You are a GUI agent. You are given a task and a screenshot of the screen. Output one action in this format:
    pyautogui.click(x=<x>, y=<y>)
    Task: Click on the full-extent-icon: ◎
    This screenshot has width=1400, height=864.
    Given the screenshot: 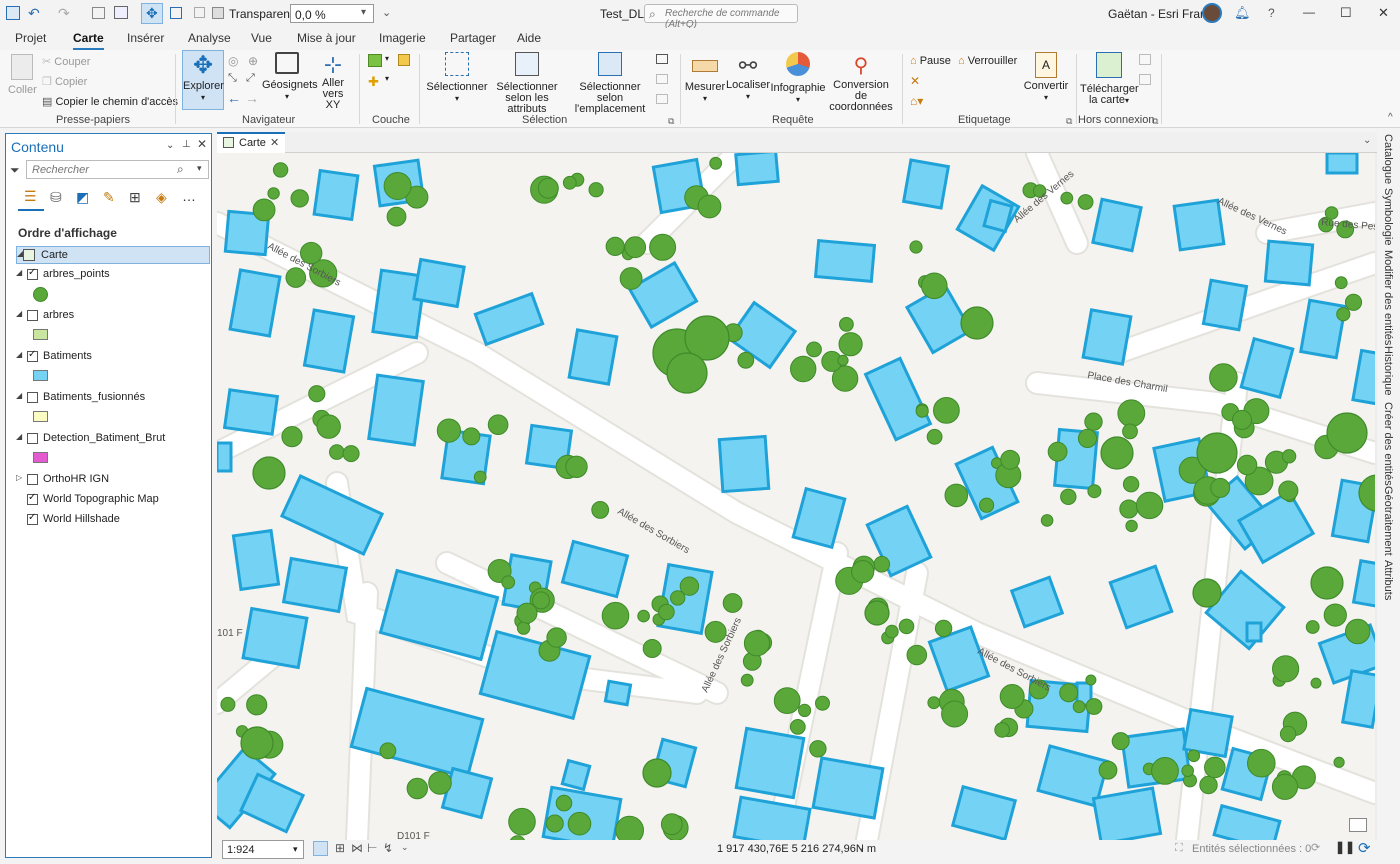 What is the action you would take?
    pyautogui.click(x=233, y=61)
    